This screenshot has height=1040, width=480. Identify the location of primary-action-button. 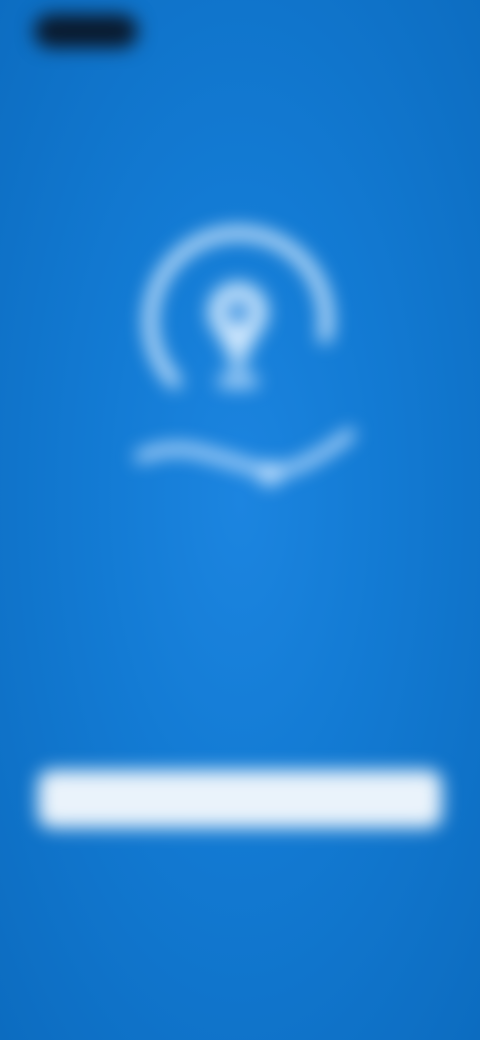
(240, 799).